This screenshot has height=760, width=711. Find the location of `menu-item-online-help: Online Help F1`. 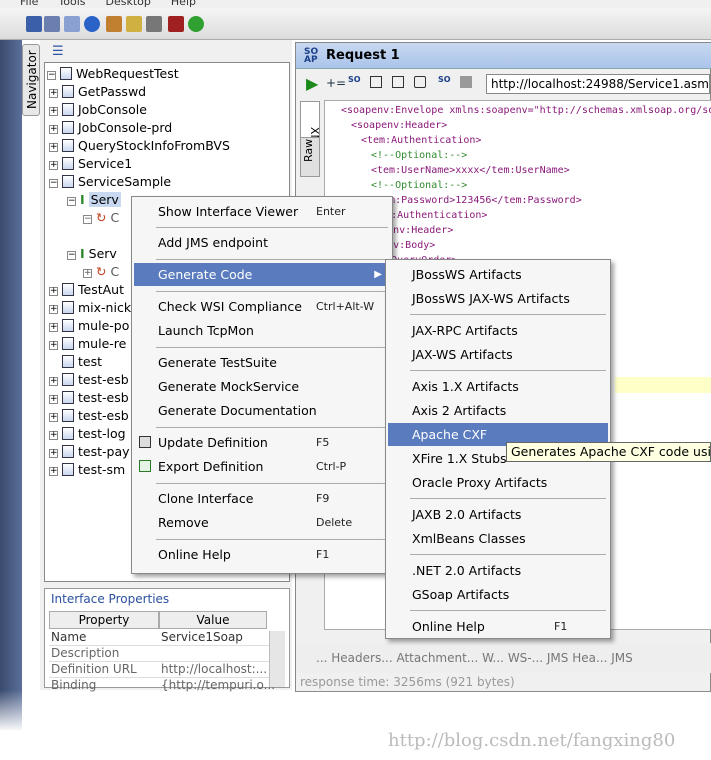

menu-item-online-help: Online Help F1 is located at coordinates (262, 554).